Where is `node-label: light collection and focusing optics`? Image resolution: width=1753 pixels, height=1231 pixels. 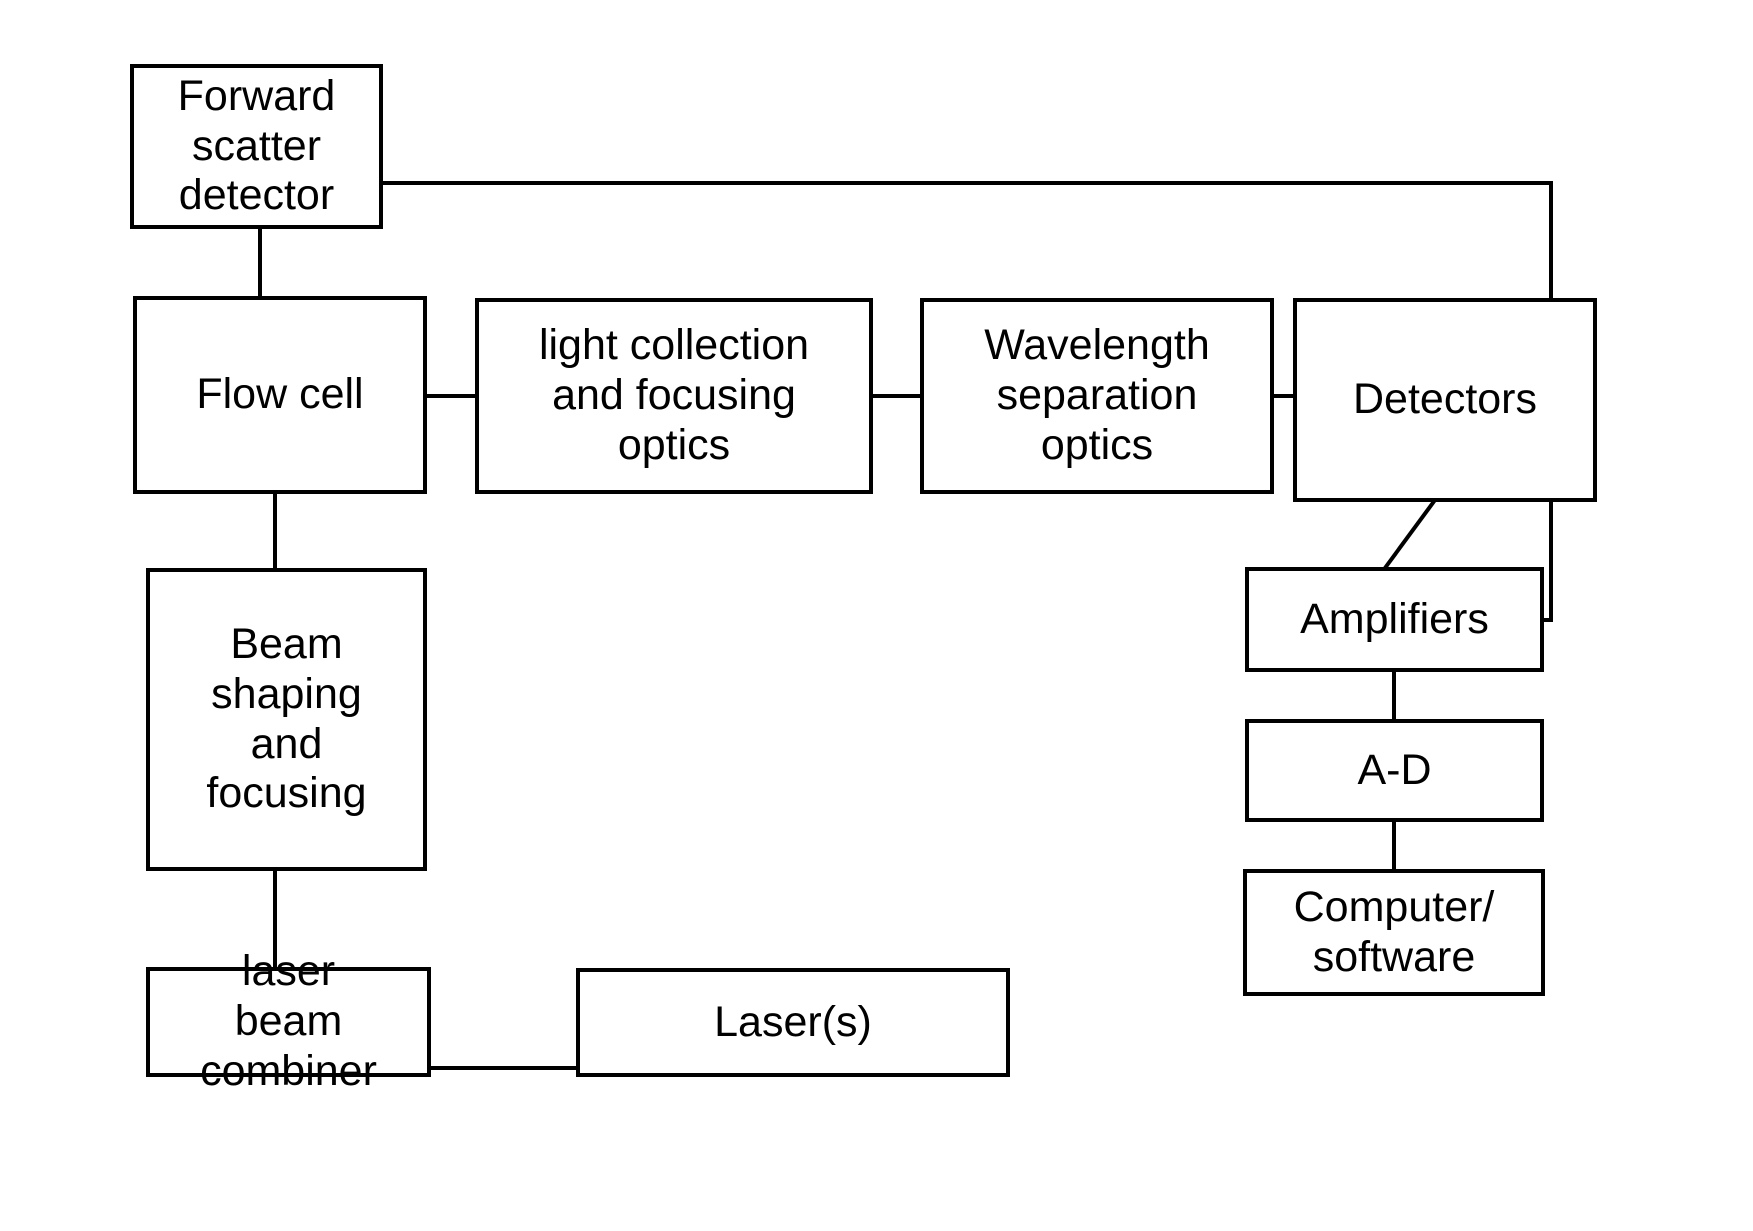
node-label: light collection and focusing optics is located at coordinates (674, 395).